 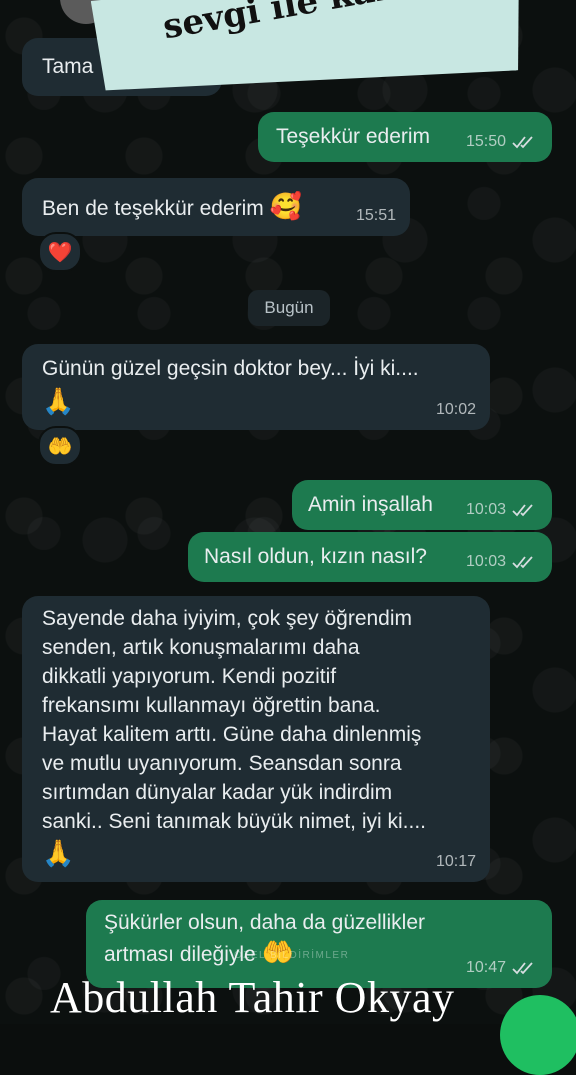 I want to click on date-divider: Bugün, so click(x=289, y=308).